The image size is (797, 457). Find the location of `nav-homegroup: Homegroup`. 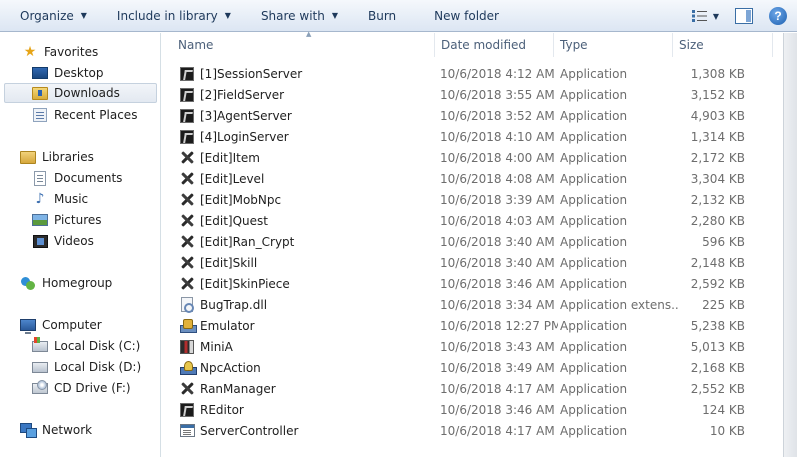

nav-homegroup: Homegroup is located at coordinates (66, 283).